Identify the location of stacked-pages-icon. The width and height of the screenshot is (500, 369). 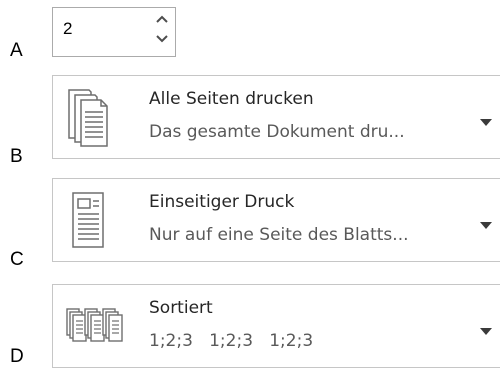
(97, 118).